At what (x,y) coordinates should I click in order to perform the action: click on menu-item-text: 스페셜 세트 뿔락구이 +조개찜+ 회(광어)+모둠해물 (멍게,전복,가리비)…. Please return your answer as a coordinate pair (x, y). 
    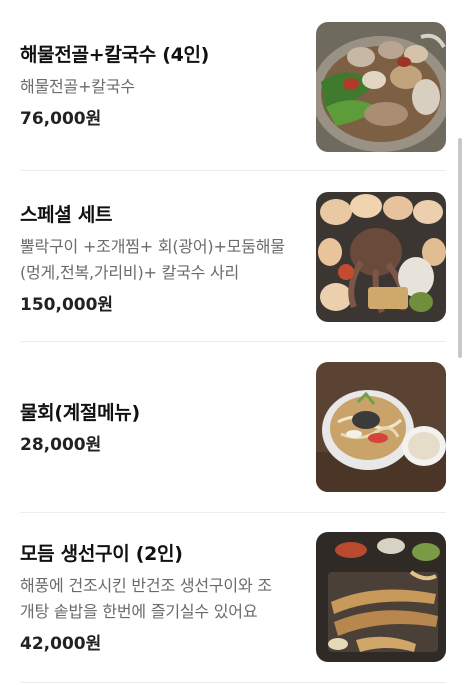
    Looking at the image, I should click on (160, 259).